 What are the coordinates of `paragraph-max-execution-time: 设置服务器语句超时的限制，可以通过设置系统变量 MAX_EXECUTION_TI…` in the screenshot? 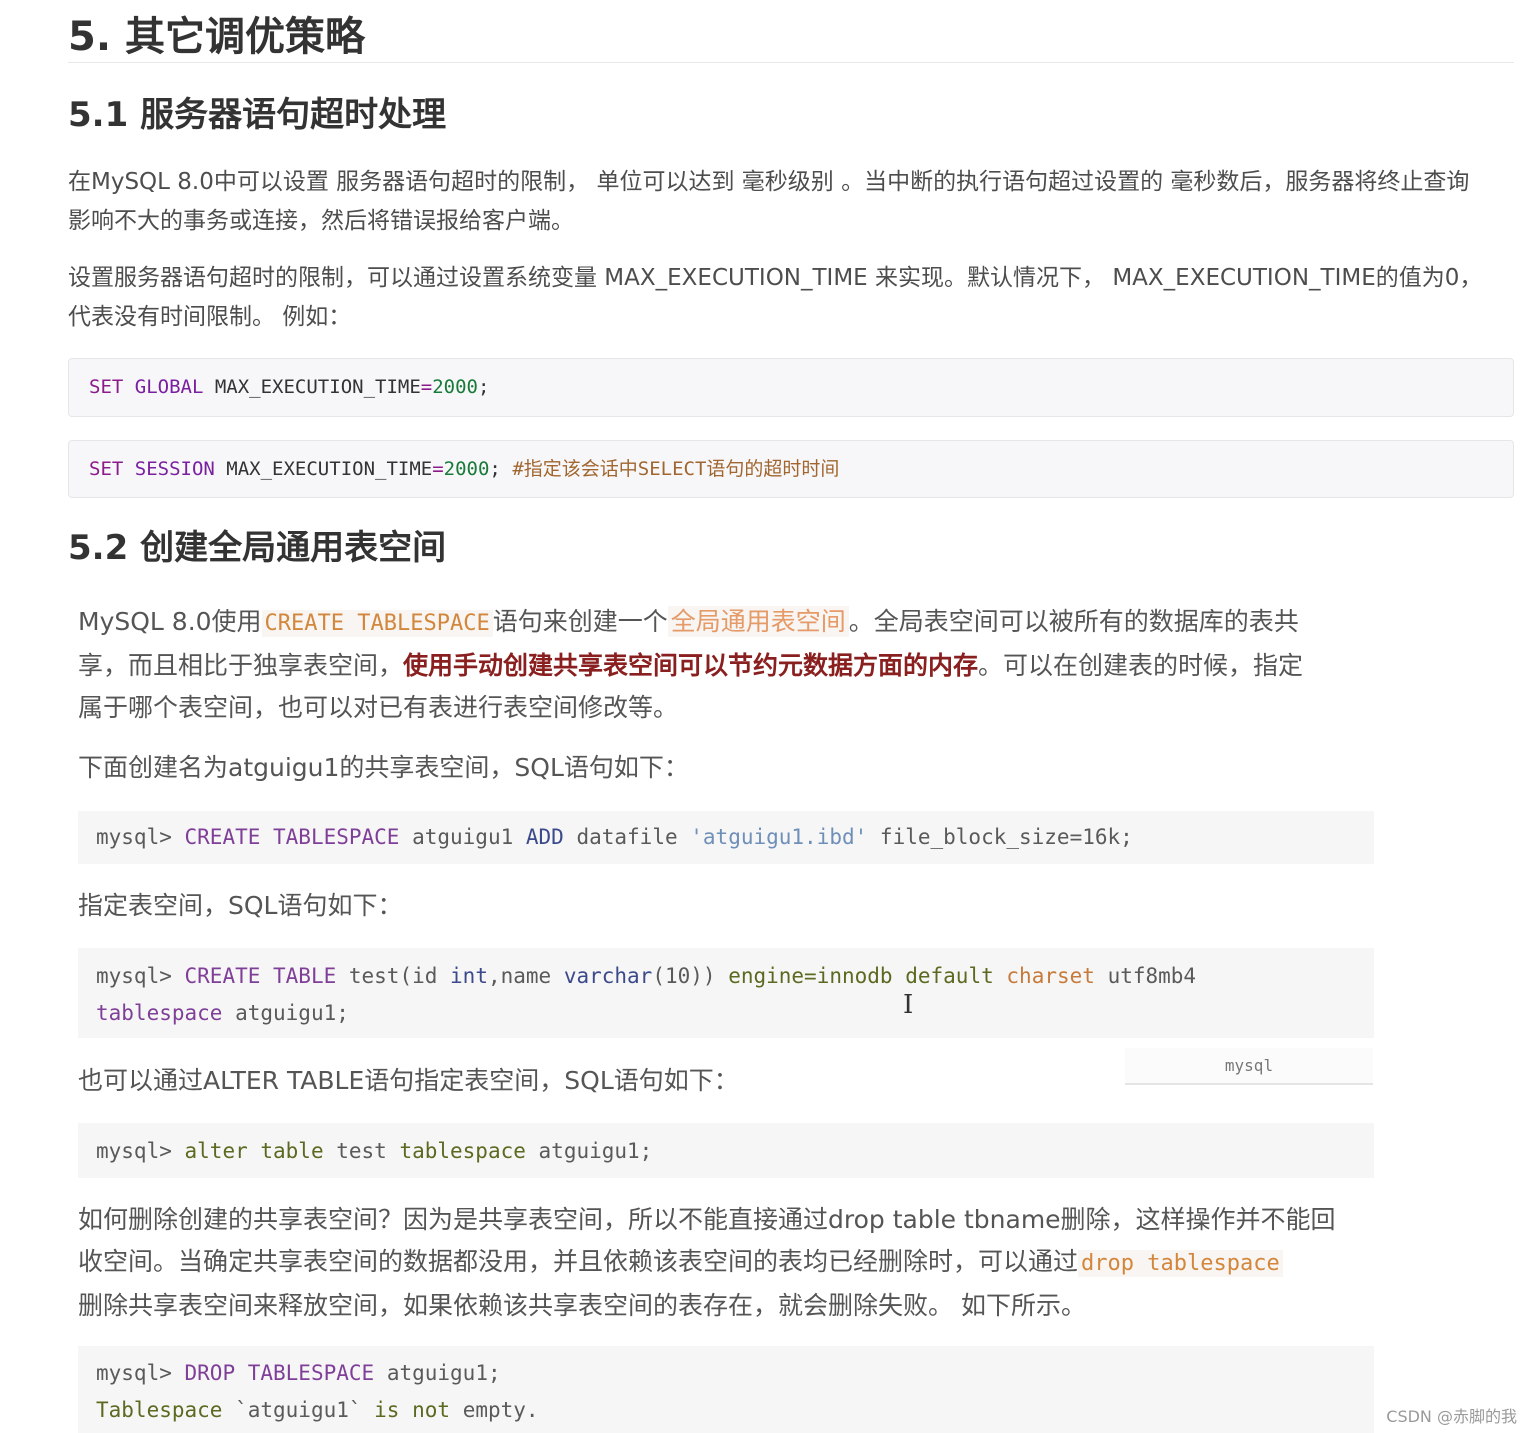 It's located at (798, 298).